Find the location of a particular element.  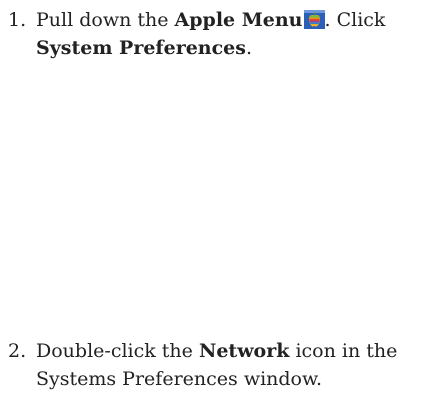

system-preferences-label: System Preferences is located at coordinates (141, 48).